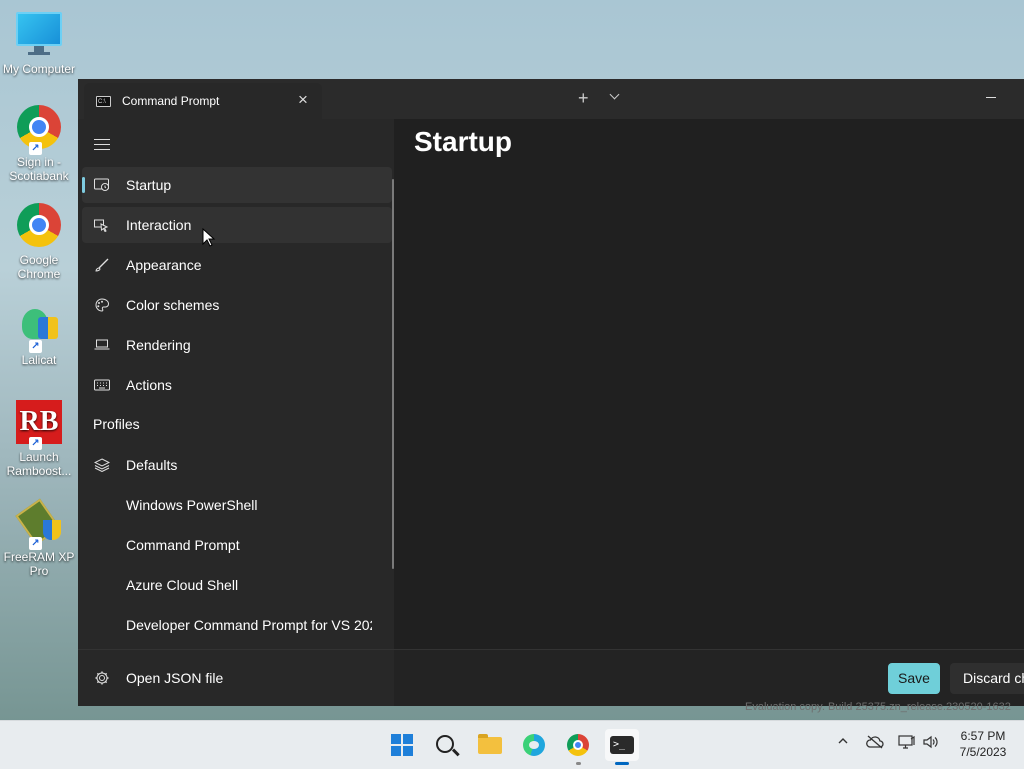  Describe the element at coordinates (614, 94) in the screenshot. I see `chevron-down-icon` at that location.